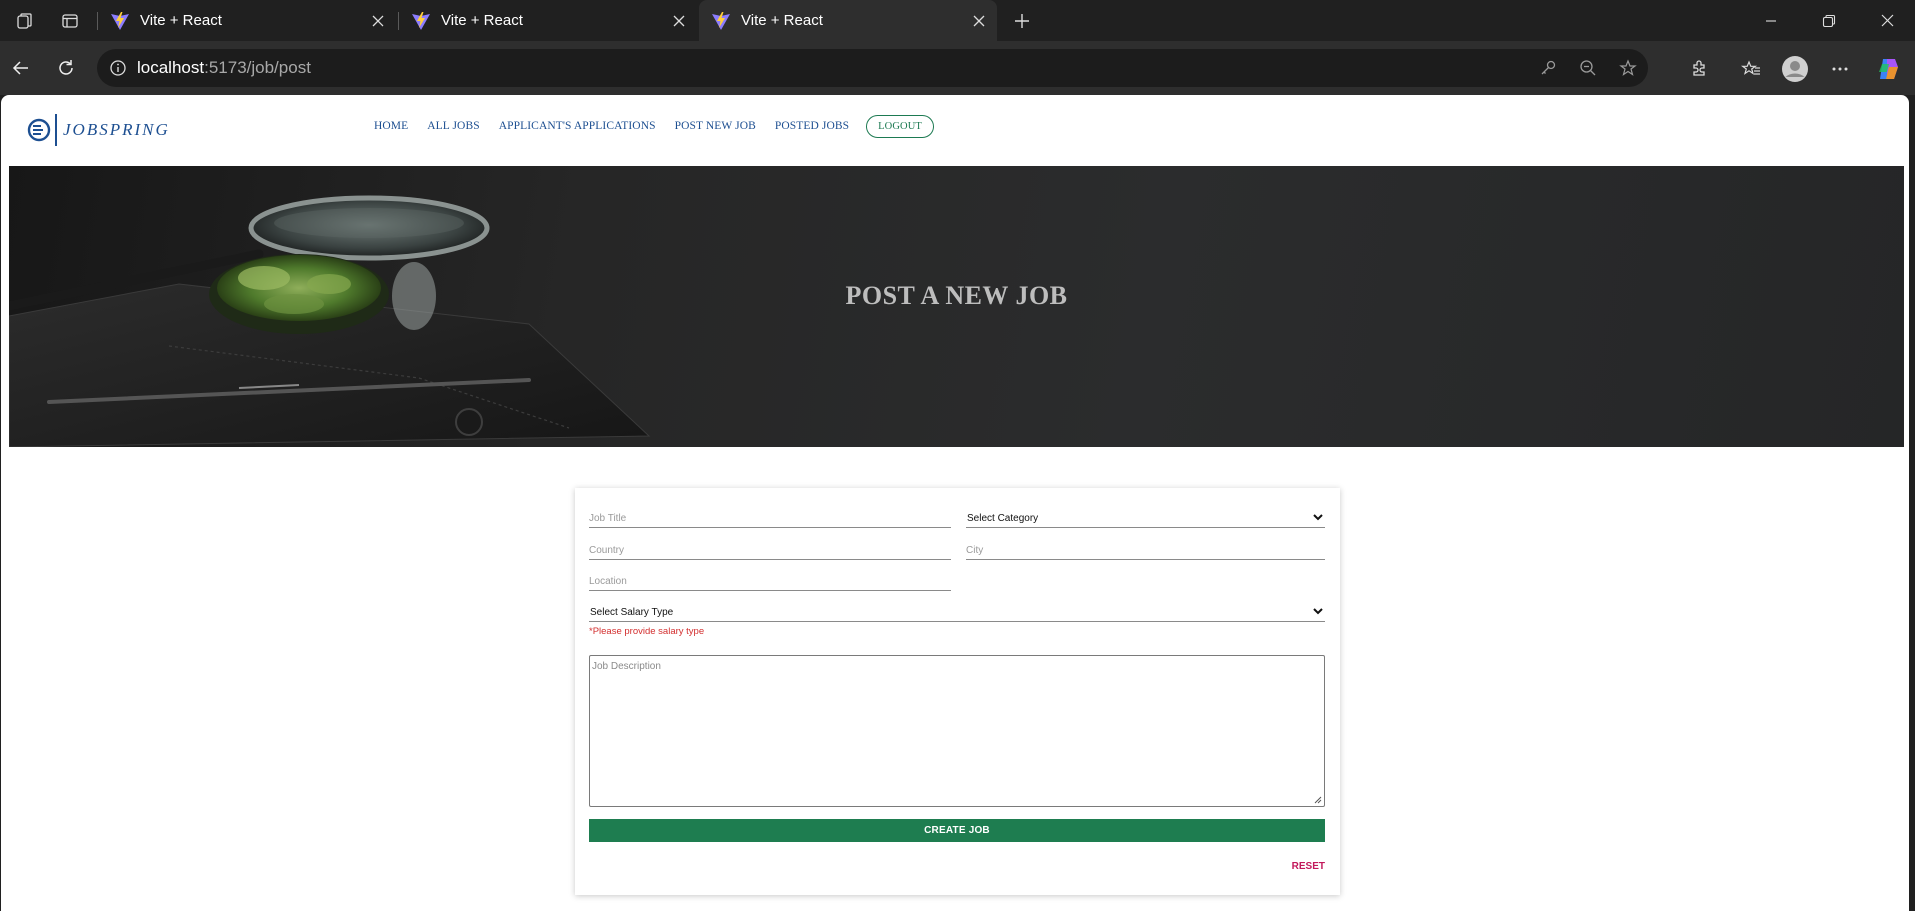  What do you see at coordinates (70, 21) in the screenshot?
I see `vertical-tabs-icon` at bounding box center [70, 21].